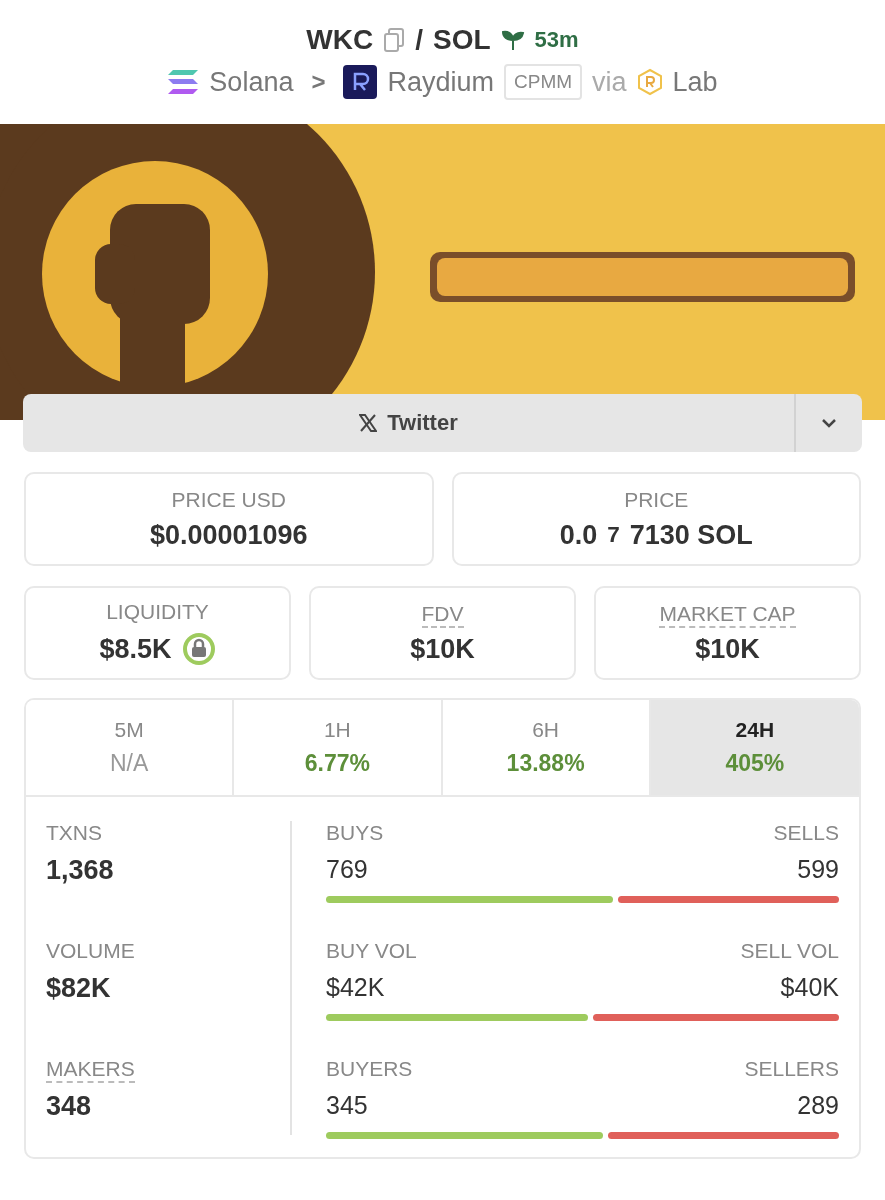 The width and height of the screenshot is (885, 1200). What do you see at coordinates (368, 423) in the screenshot?
I see `x-logo-icon` at bounding box center [368, 423].